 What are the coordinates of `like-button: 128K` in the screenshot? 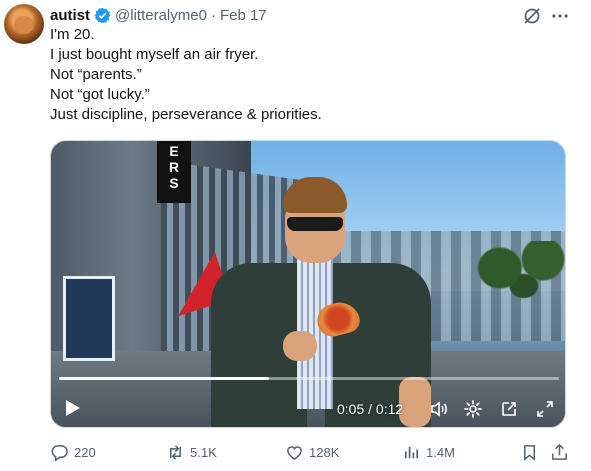 It's located at (312, 452).